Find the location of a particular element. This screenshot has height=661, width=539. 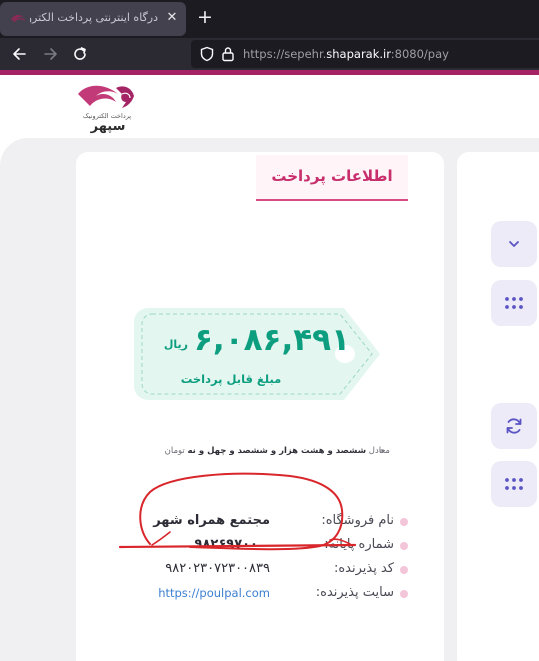

expand-button is located at coordinates (514, 244).